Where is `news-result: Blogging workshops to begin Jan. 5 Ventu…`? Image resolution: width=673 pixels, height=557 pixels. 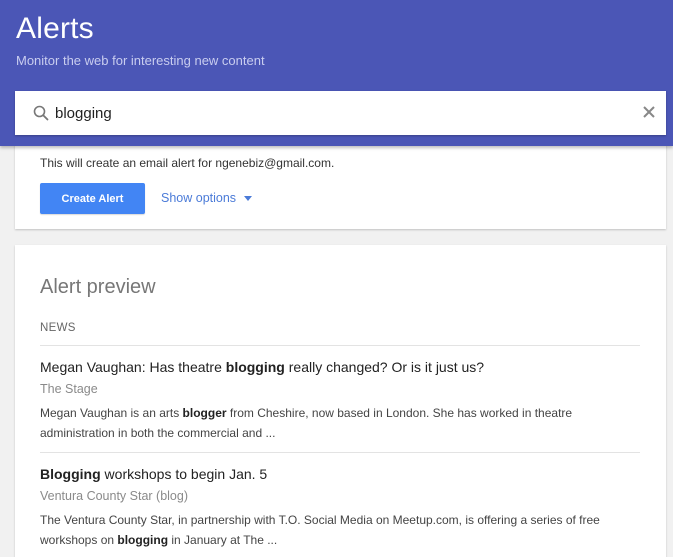
news-result: Blogging workshops to begin Jan. 5 Ventu… is located at coordinates (340, 508).